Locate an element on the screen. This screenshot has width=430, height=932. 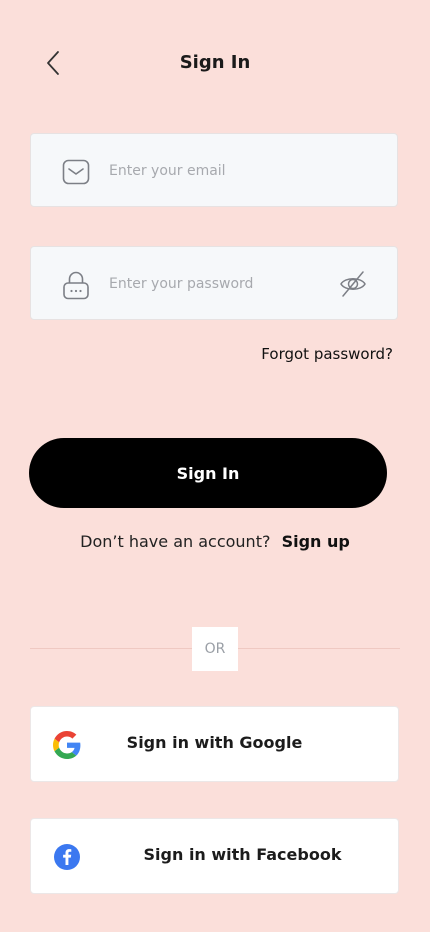
lock-icon is located at coordinates (76, 285).